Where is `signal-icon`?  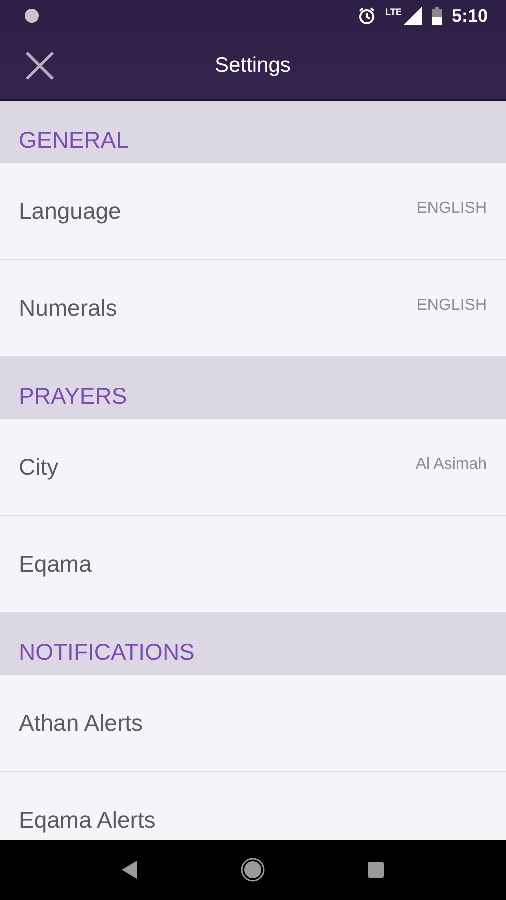
signal-icon is located at coordinates (413, 16).